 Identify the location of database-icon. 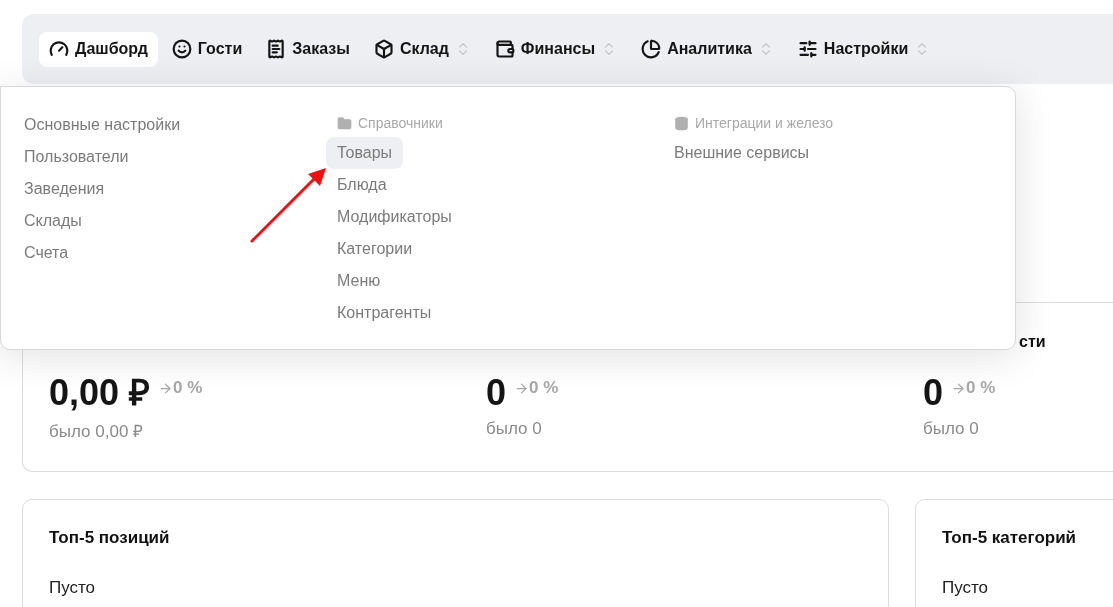
(681, 123).